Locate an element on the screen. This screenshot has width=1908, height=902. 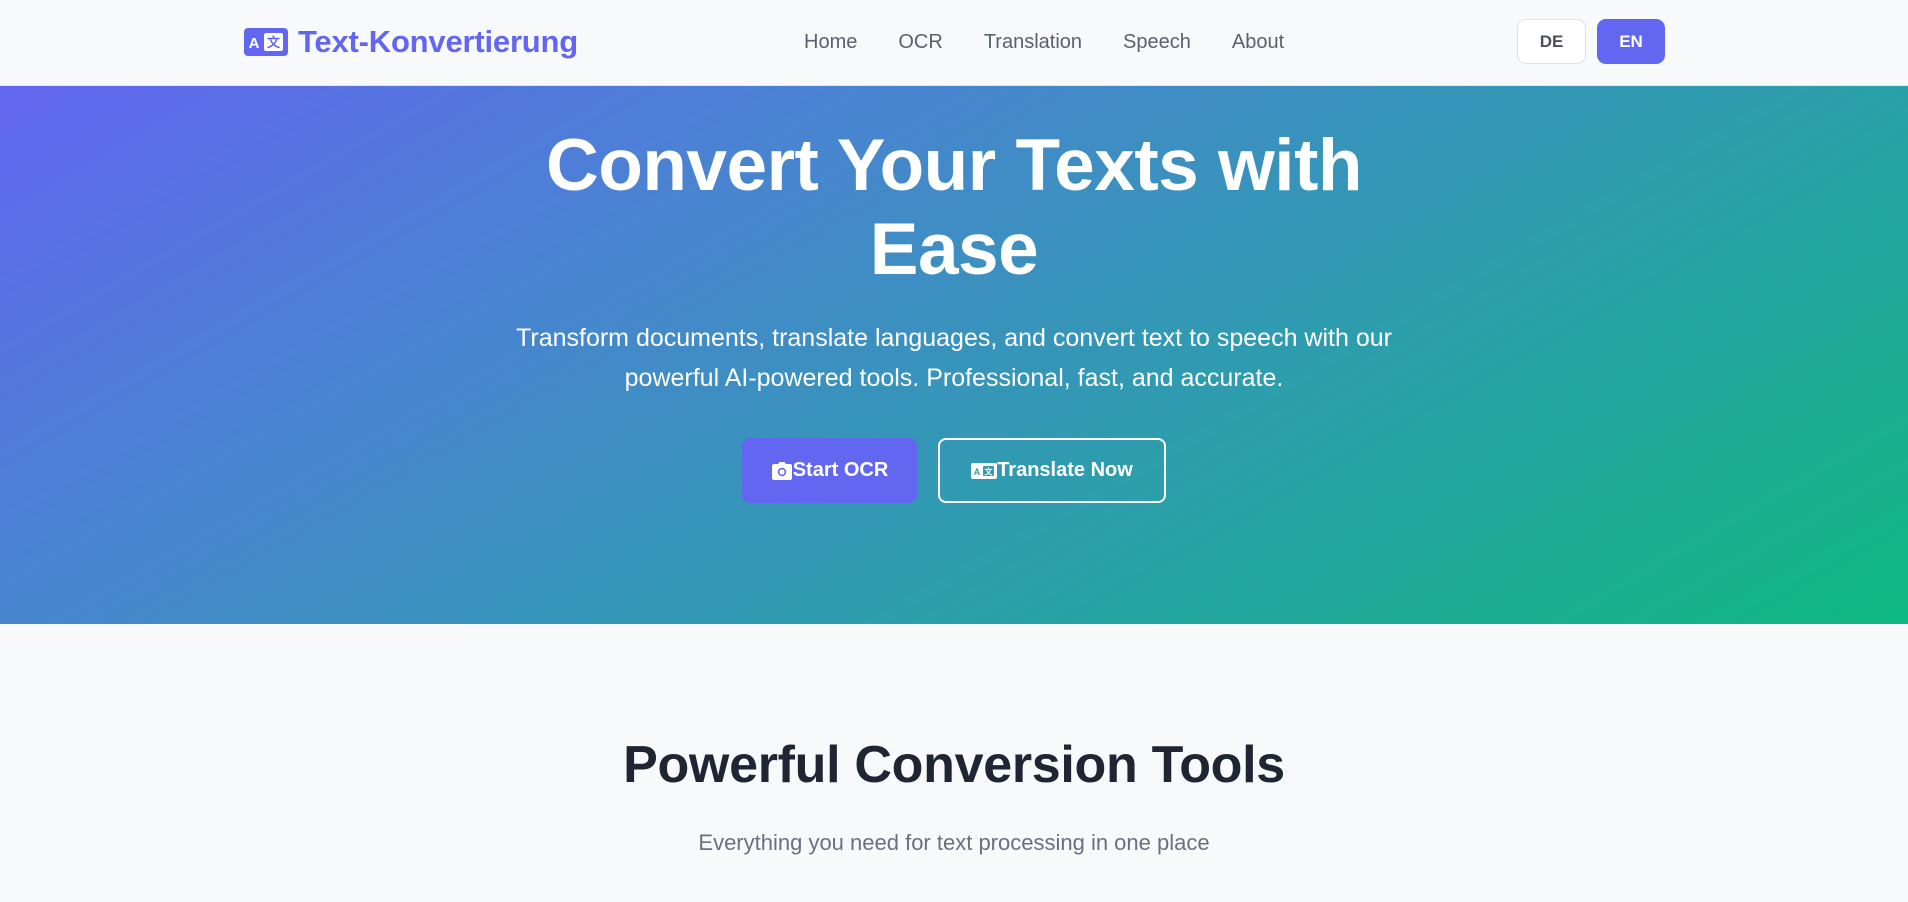
main-nav: Home OCR Translation Speech About is located at coordinates (1044, 42).